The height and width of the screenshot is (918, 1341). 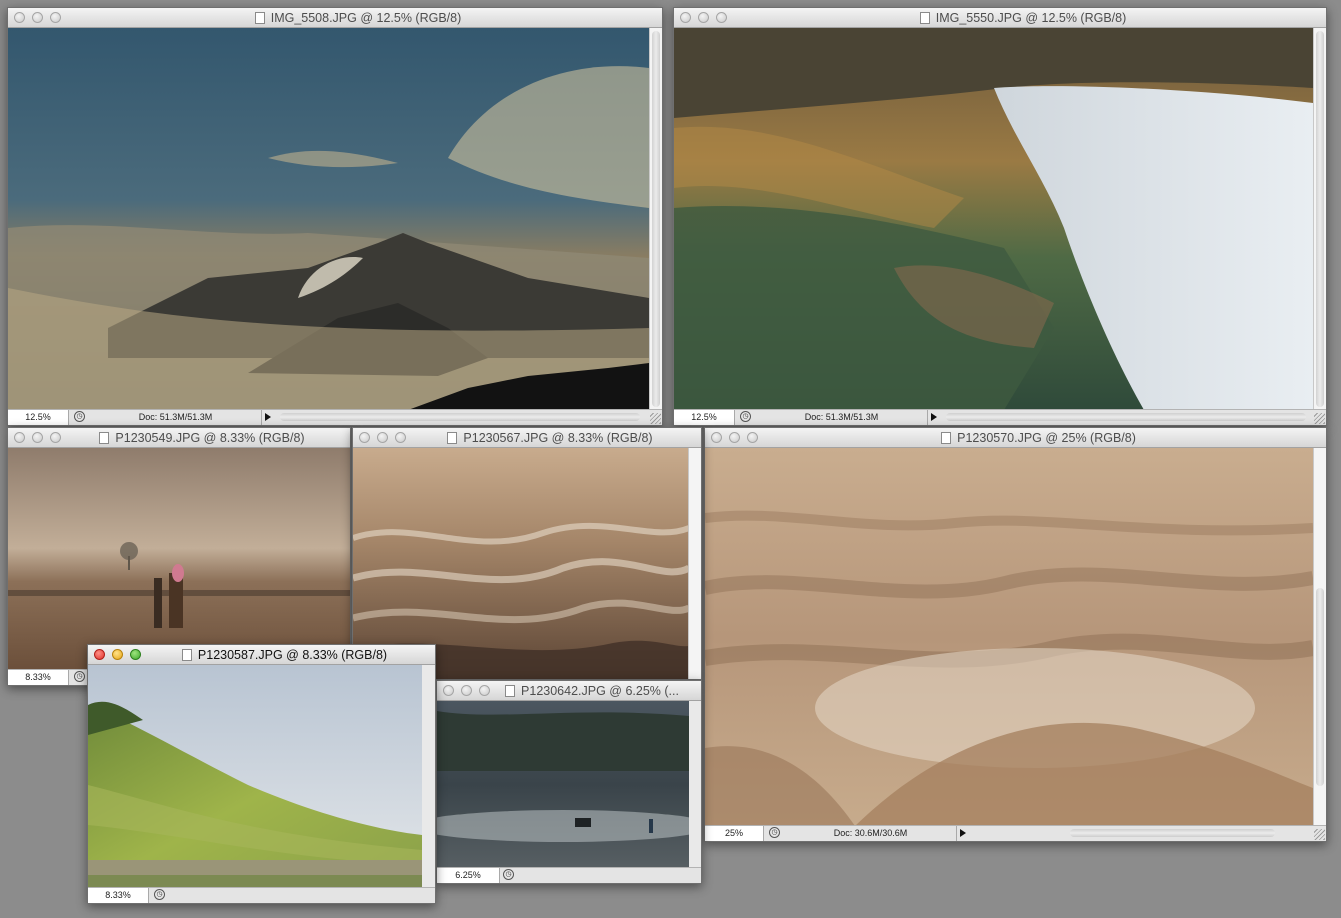 I want to click on document-window-p1230642: P1230642.JPG @ 6.25% (... 6.25% ◷, so click(x=569, y=782).